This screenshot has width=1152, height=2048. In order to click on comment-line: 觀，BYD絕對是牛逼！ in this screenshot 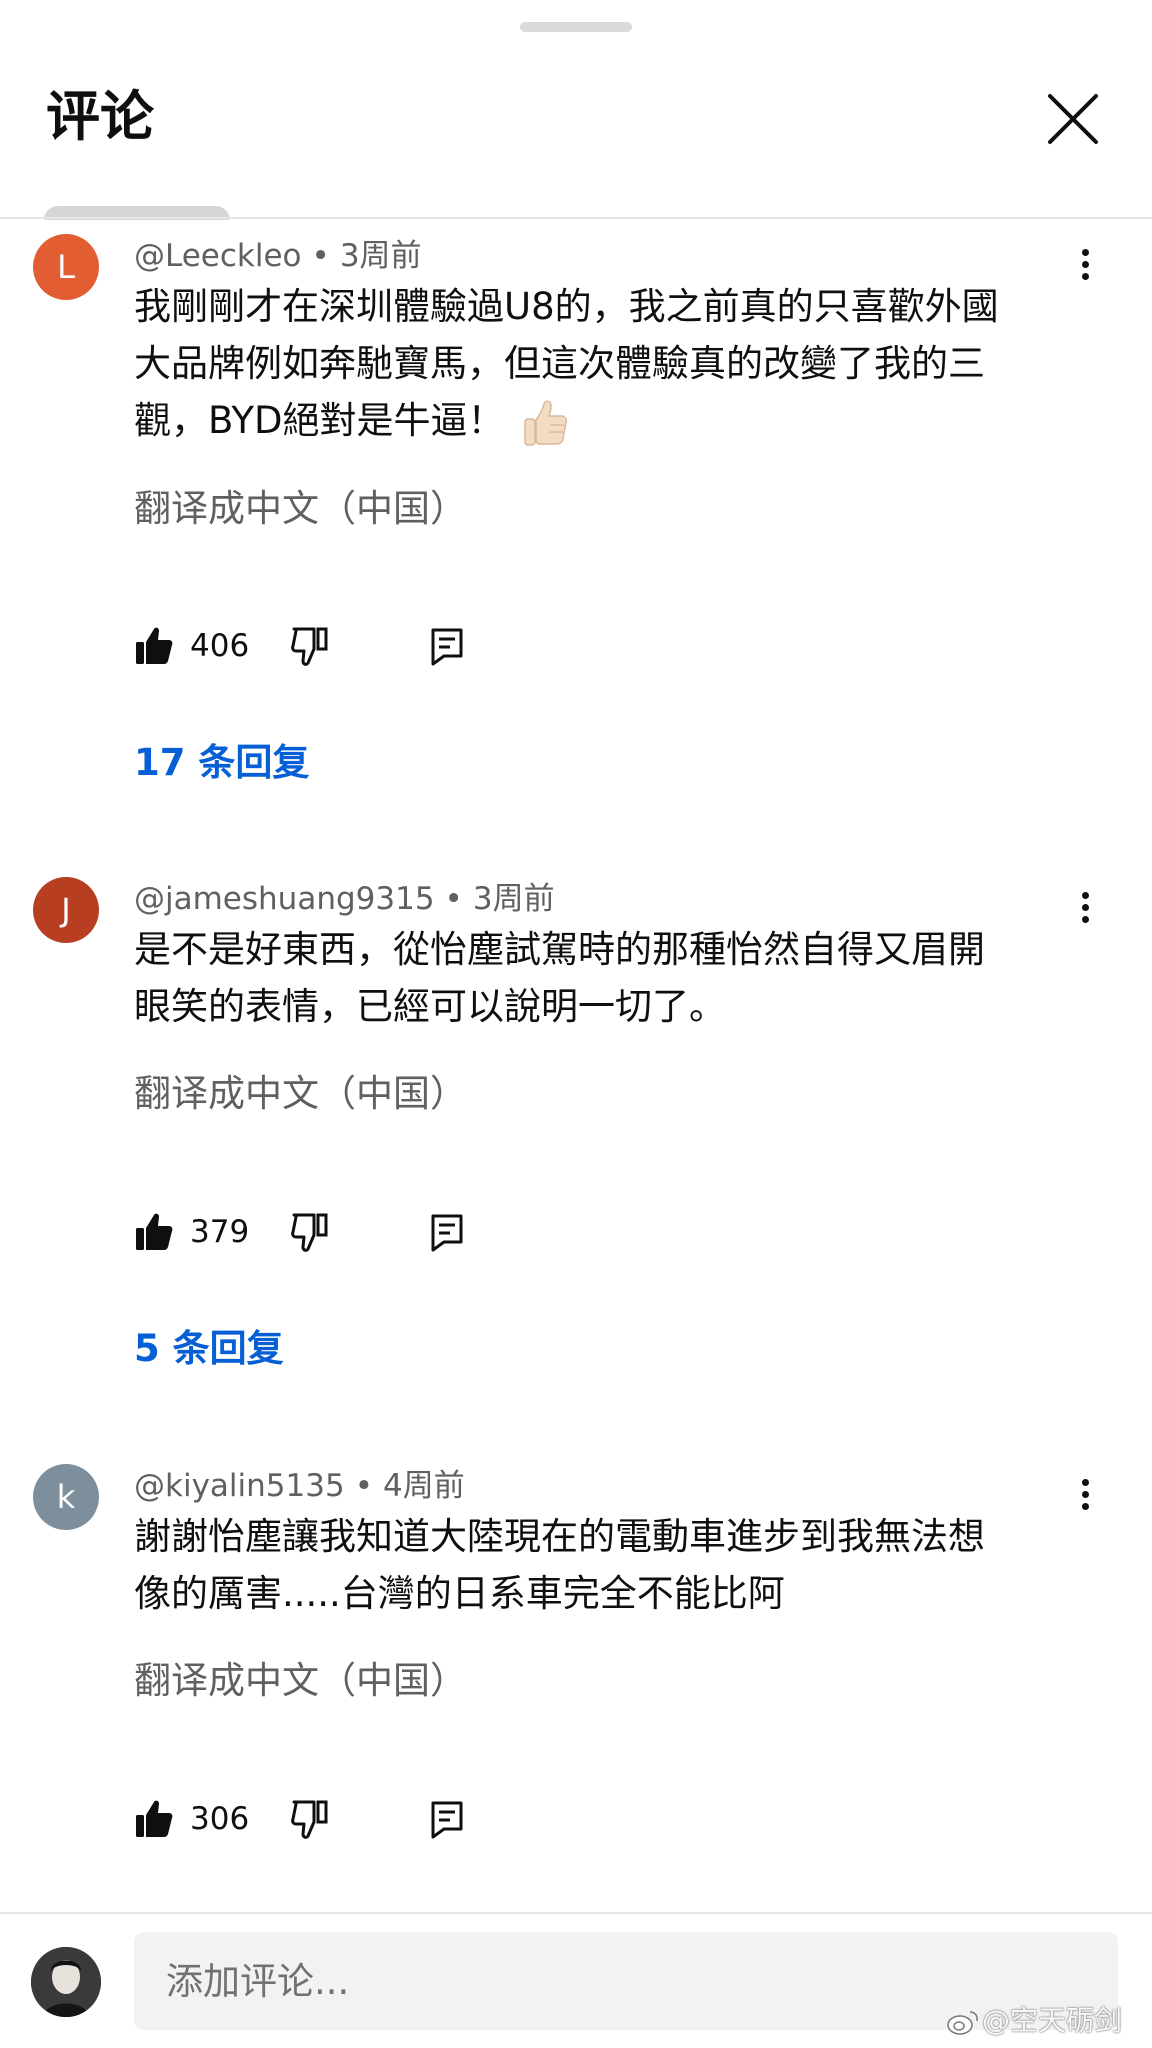, I will do `click(319, 420)`.